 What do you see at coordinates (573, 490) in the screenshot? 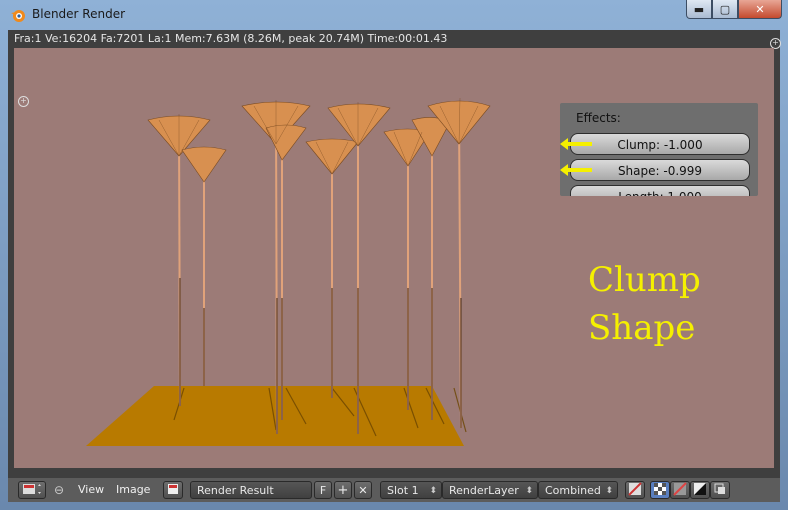
I see `render-pass-value: Combined` at bounding box center [573, 490].